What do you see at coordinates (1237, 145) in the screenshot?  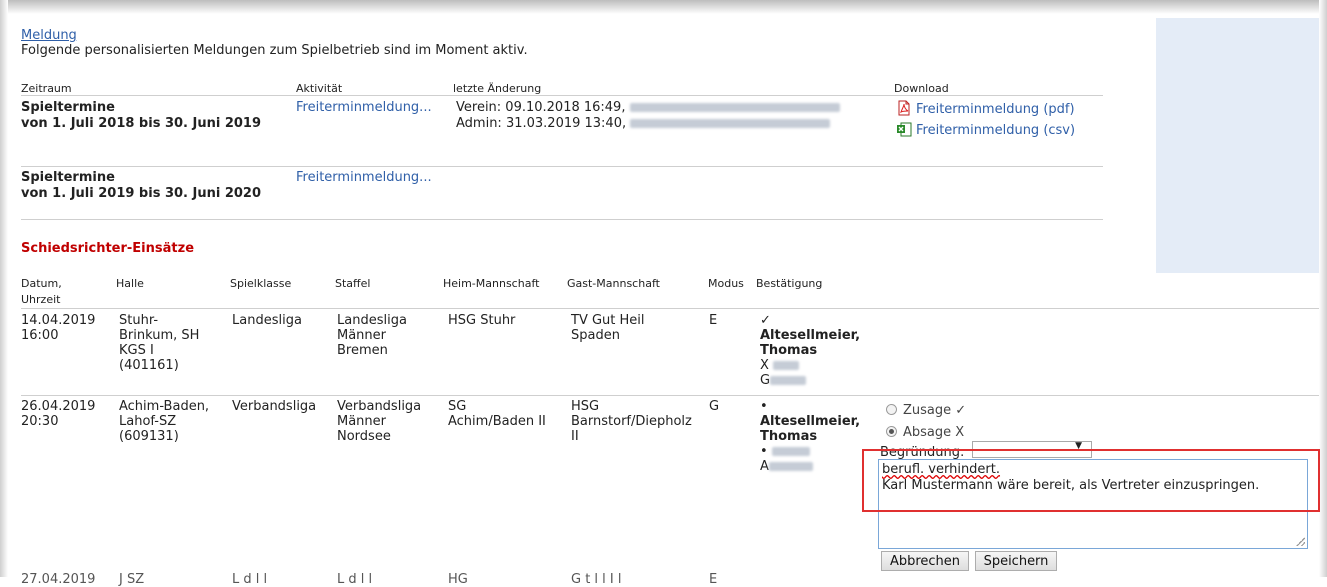 I see `side-panel` at bounding box center [1237, 145].